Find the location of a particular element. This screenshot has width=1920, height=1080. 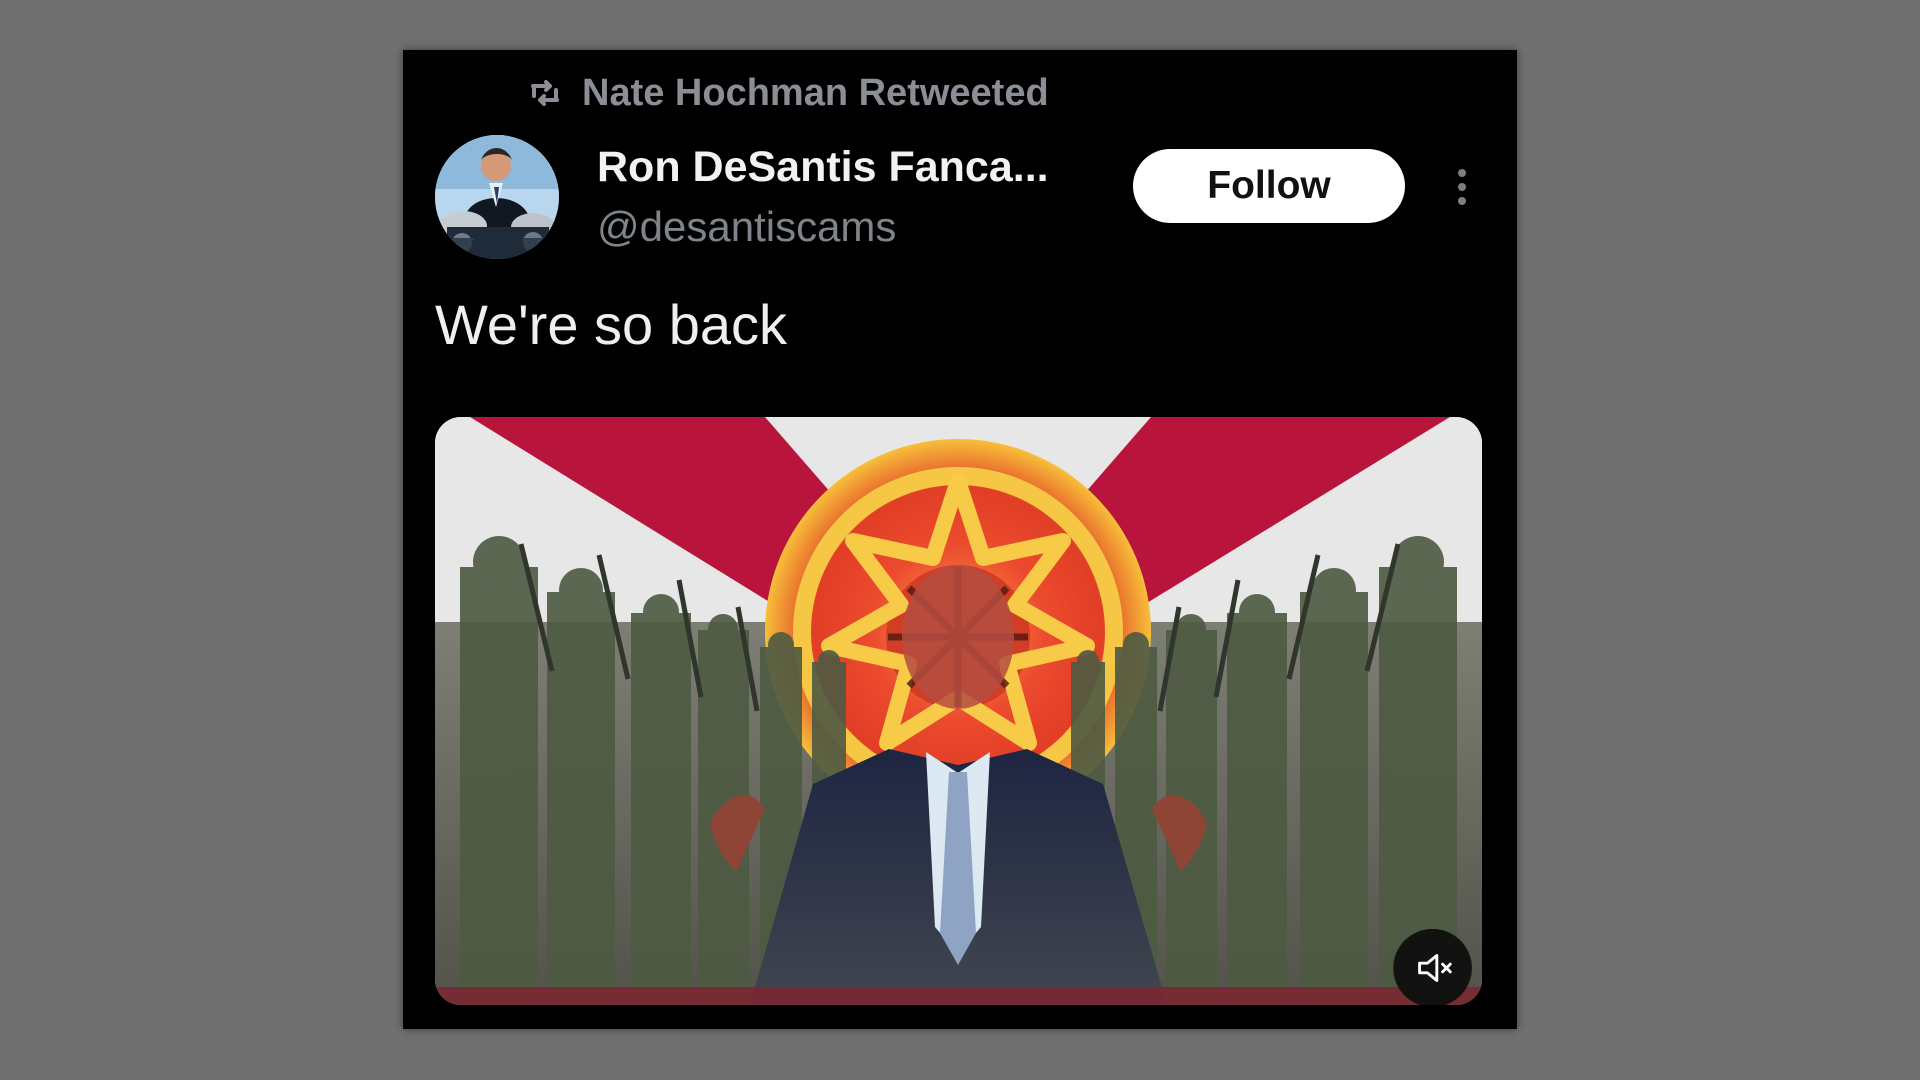

author-block: Ron DeSantis Fanca... @desantiscams is located at coordinates (857, 197).